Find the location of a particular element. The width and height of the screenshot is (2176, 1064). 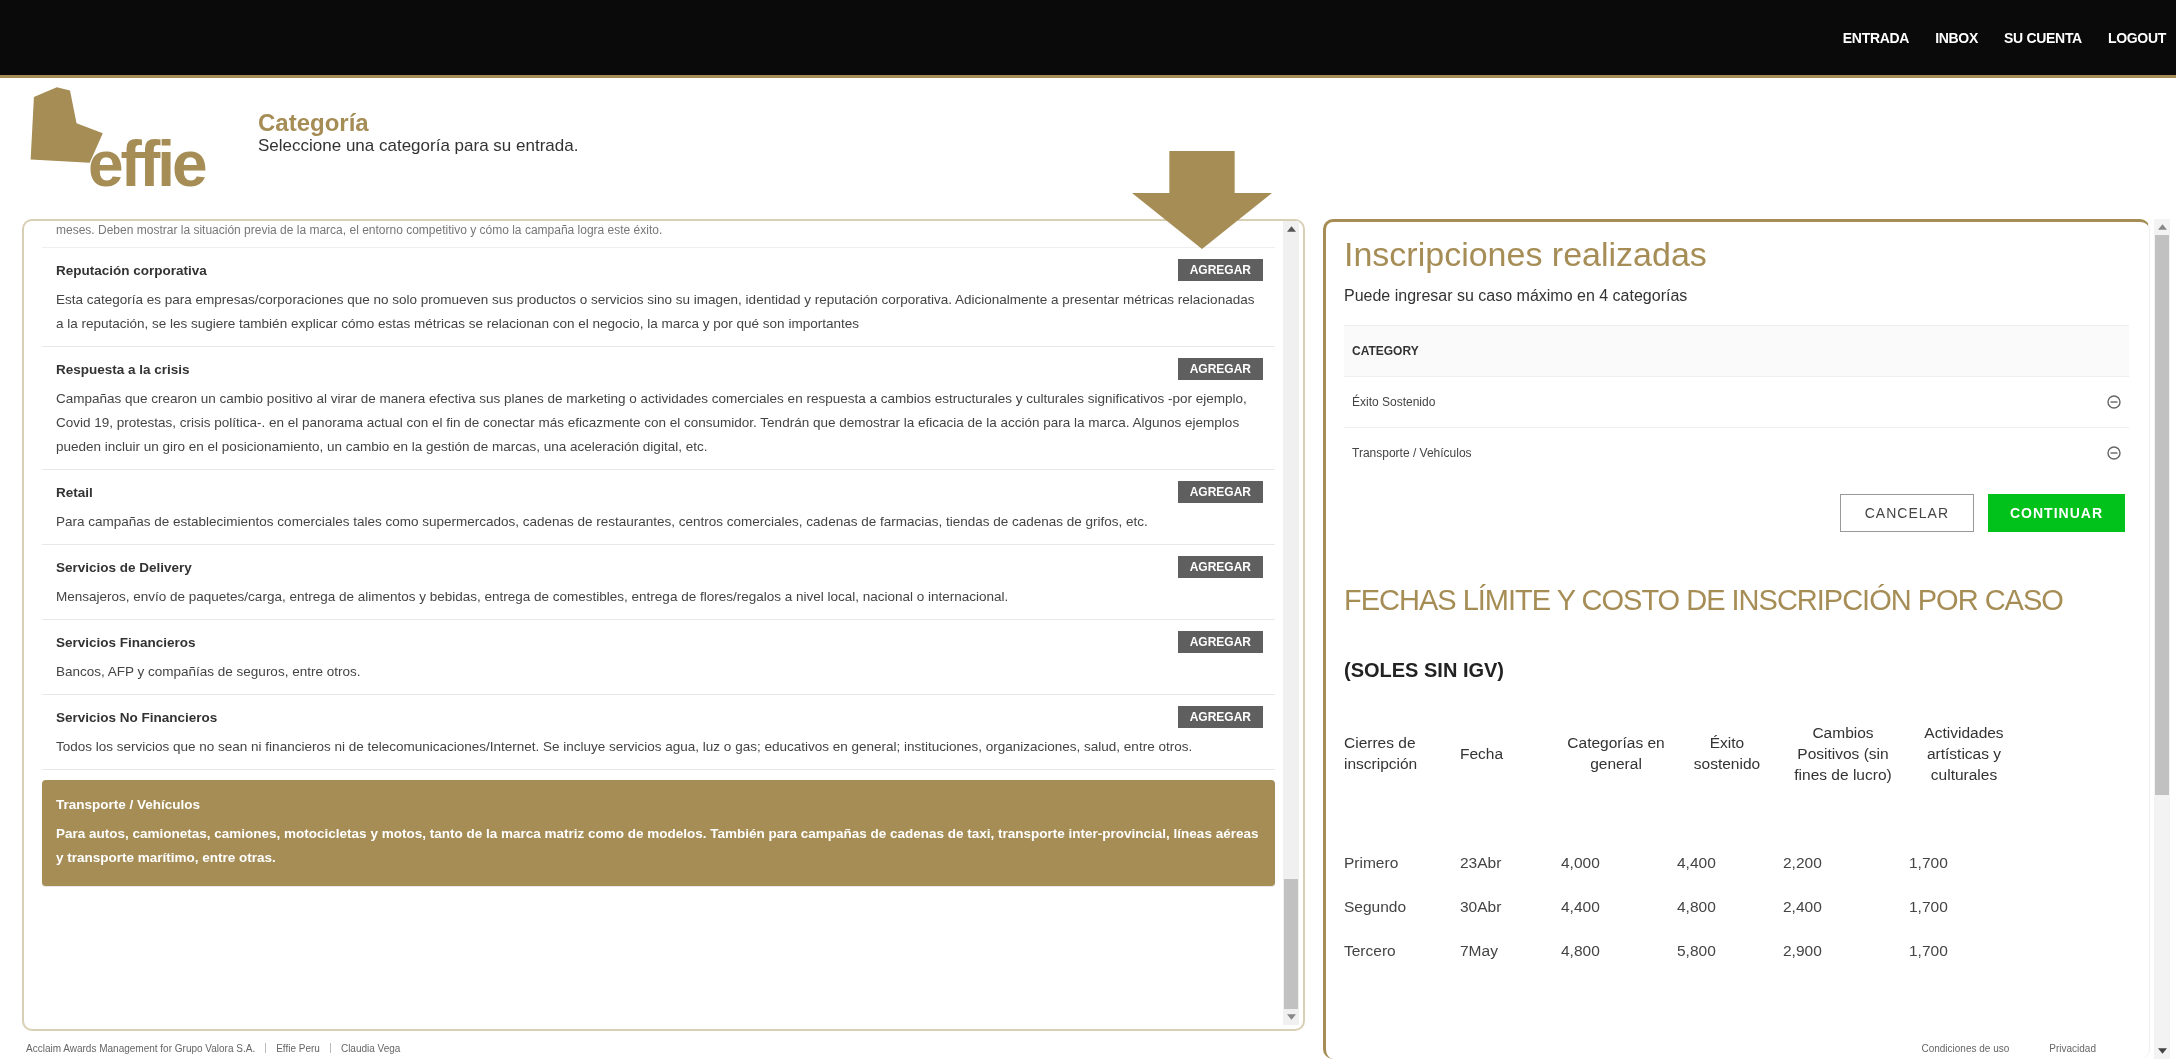

category-description: meses. Deben mostrar la situación previa de la marca, el entorno competitivo y cómo la campaña logra este éxito. is located at coordinates (658, 234).